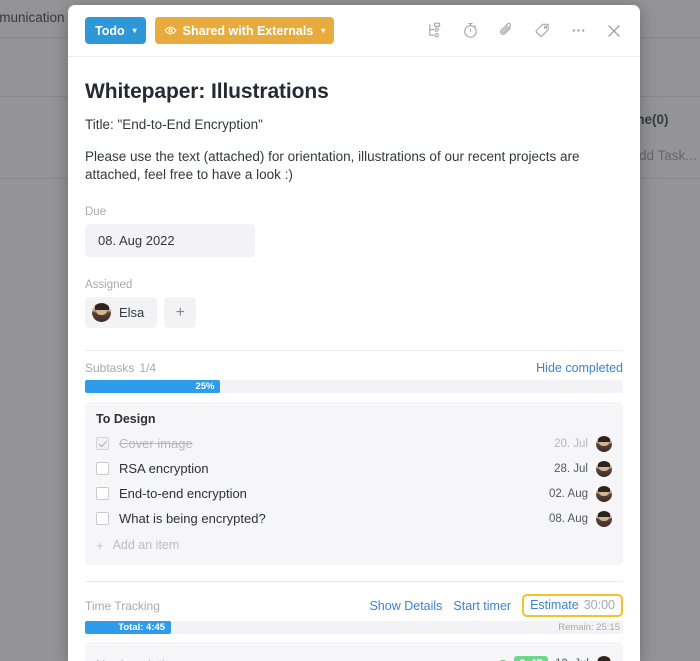 The height and width of the screenshot is (661, 700). I want to click on time-entry-description: No description, so click(137, 659).